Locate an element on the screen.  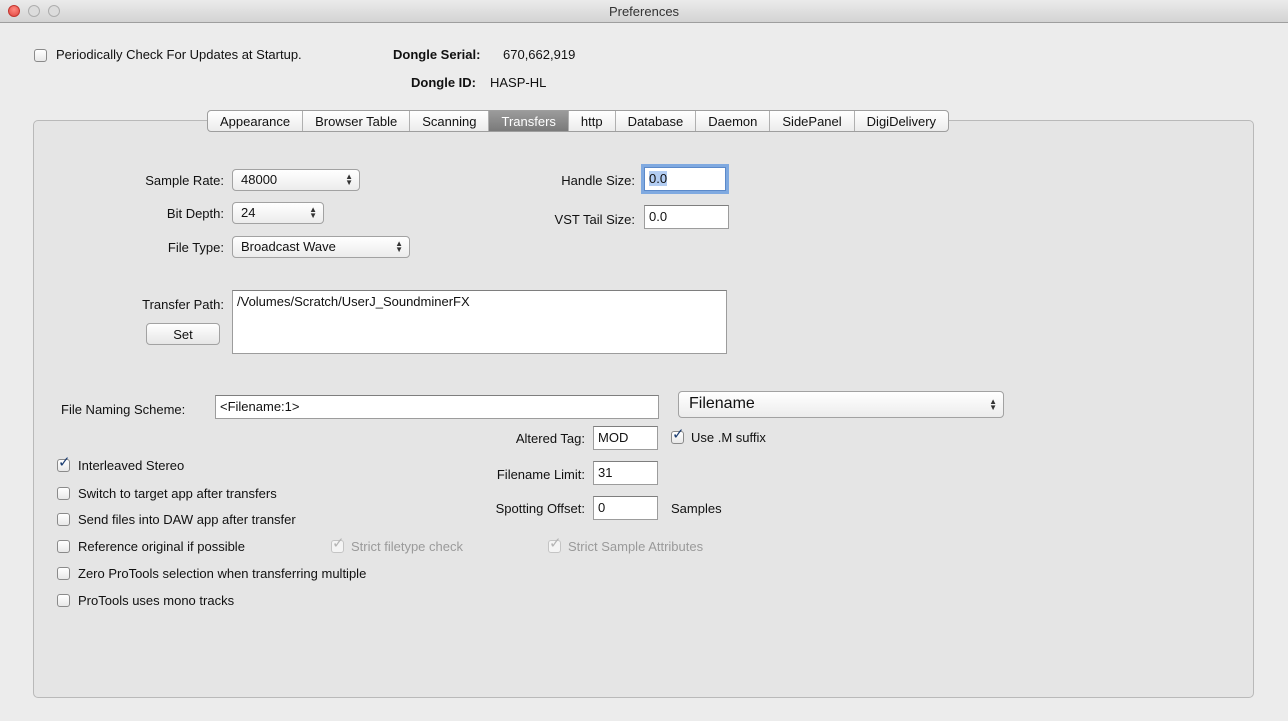
check-updates-checkbox is located at coordinates (40, 55).